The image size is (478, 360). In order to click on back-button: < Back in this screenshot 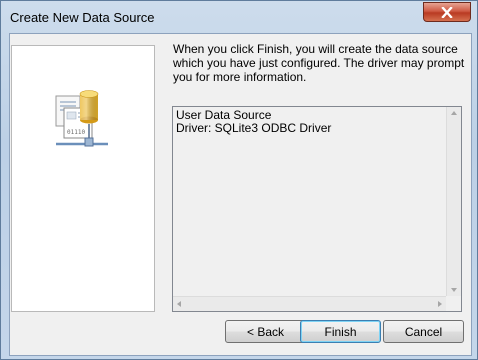, I will do `click(265, 331)`.